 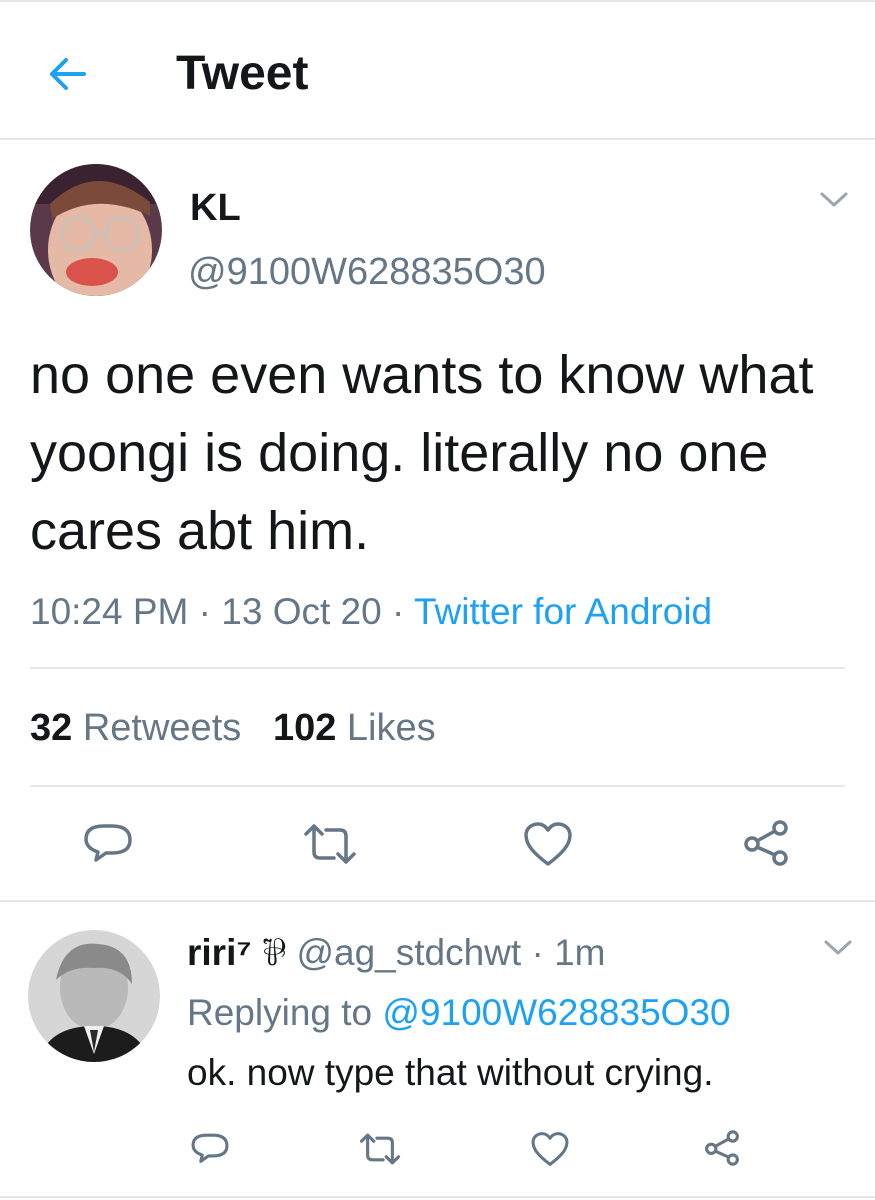 I want to click on replying-to-label: Replying to, so click(x=280, y=1012).